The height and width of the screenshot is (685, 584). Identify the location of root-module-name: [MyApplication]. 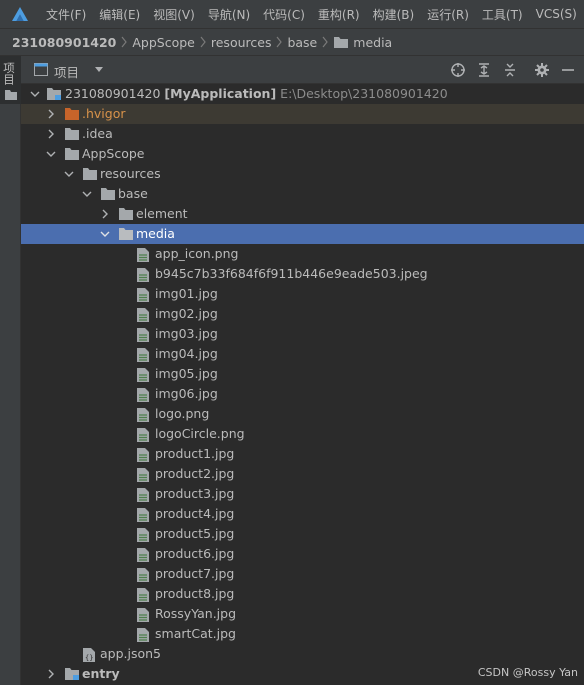
(220, 93).